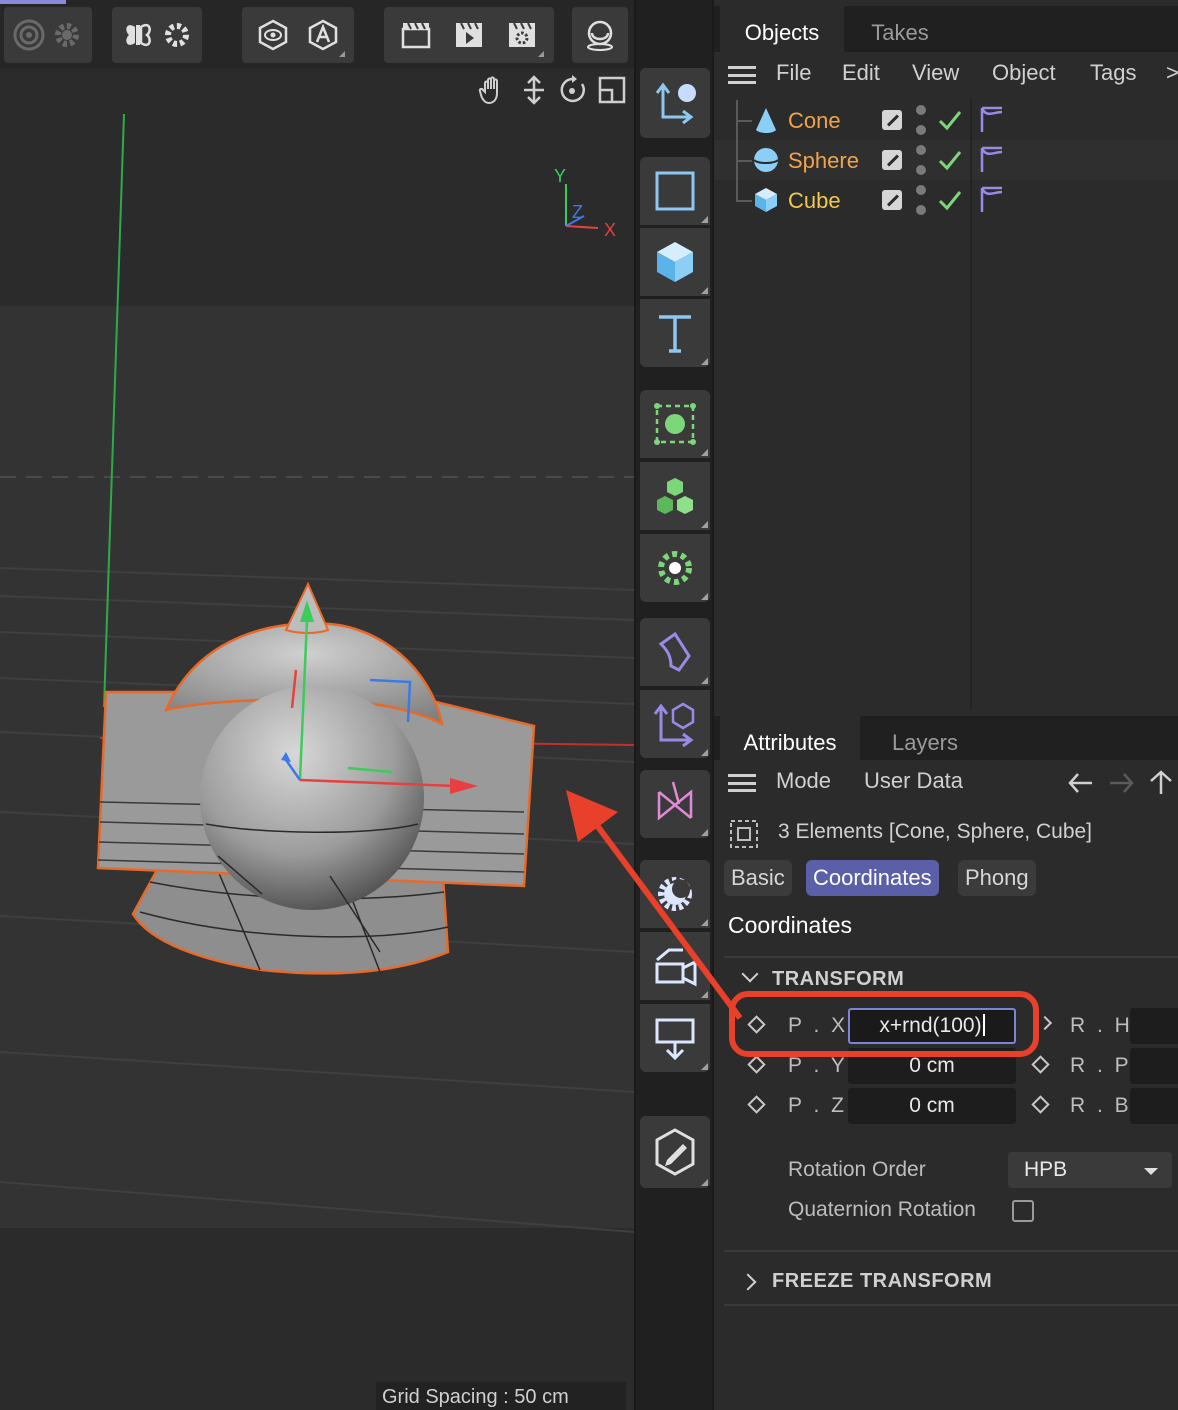 Image resolution: width=1178 pixels, height=1410 pixels. I want to click on pan-hand-icon, so click(492, 90).